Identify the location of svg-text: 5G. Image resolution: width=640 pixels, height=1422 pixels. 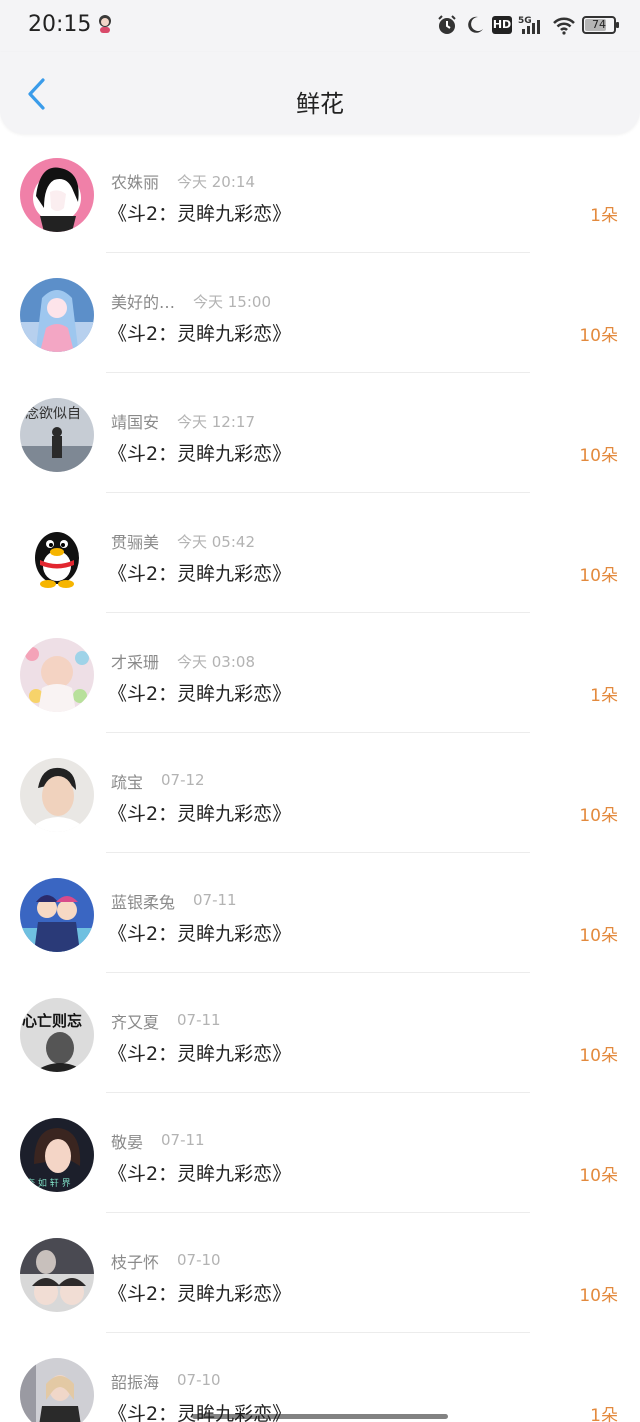
(525, 21).